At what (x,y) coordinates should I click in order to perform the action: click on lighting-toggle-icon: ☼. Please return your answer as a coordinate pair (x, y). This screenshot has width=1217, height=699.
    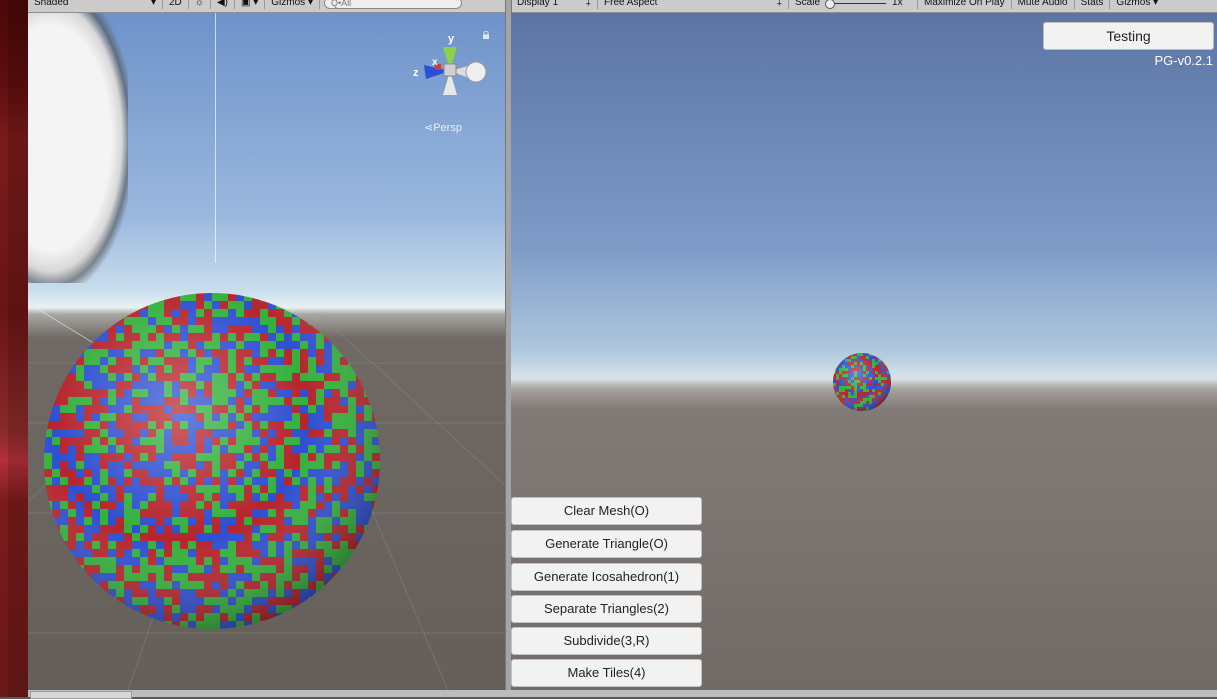
    Looking at the image, I should click on (200, 4).